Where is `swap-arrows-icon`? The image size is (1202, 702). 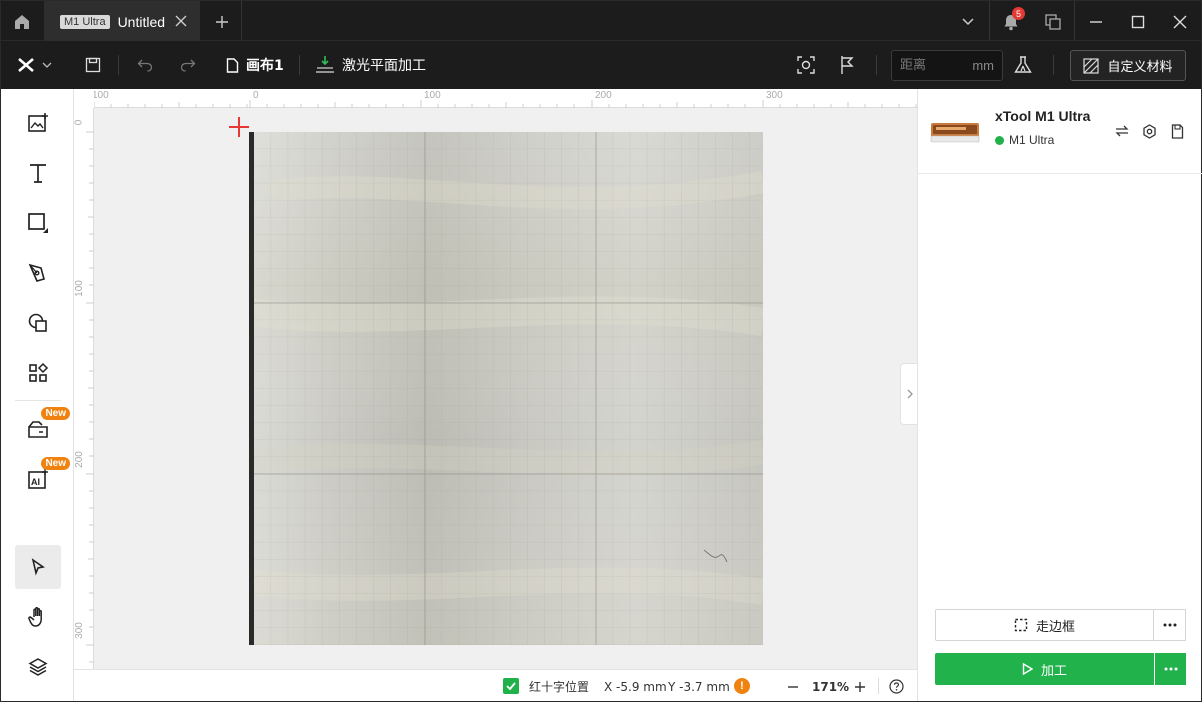
swap-arrows-icon is located at coordinates (1122, 131).